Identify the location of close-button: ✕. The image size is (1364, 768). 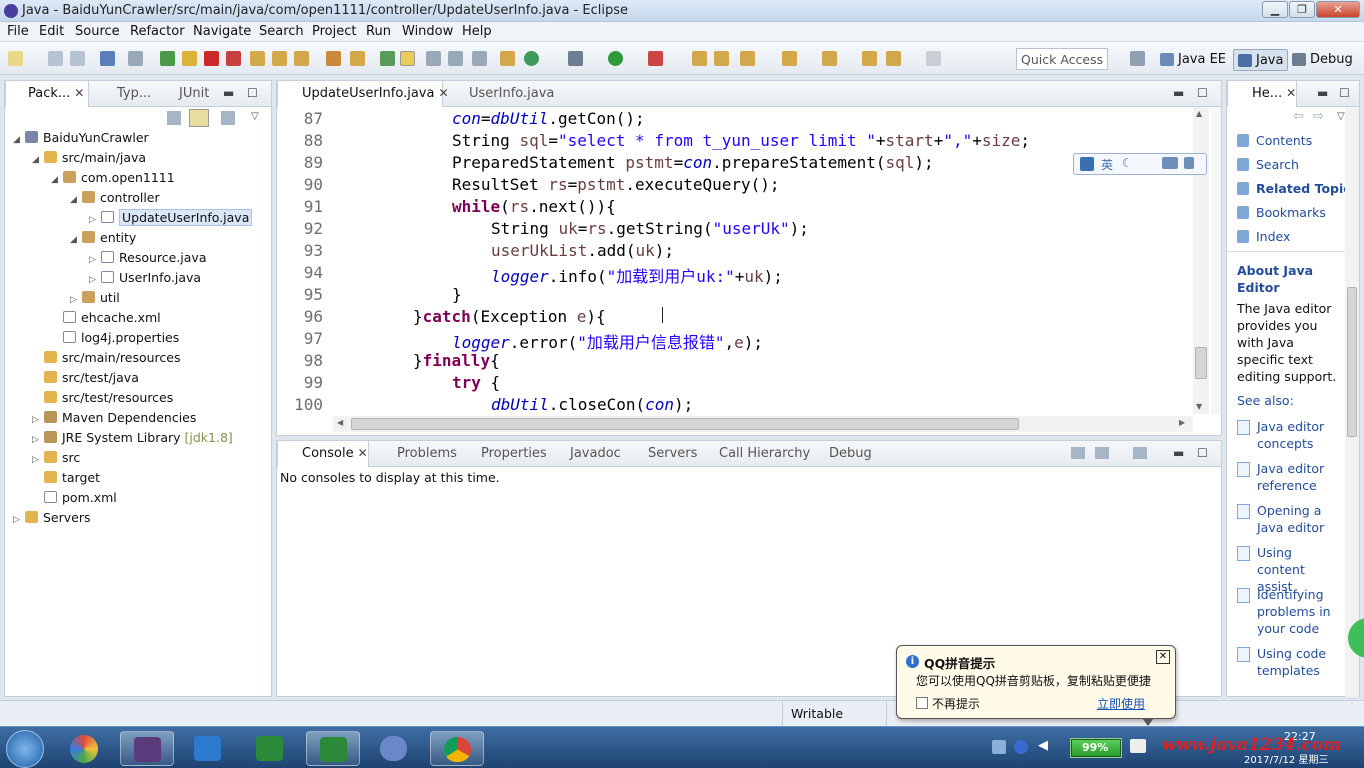
(1338, 9).